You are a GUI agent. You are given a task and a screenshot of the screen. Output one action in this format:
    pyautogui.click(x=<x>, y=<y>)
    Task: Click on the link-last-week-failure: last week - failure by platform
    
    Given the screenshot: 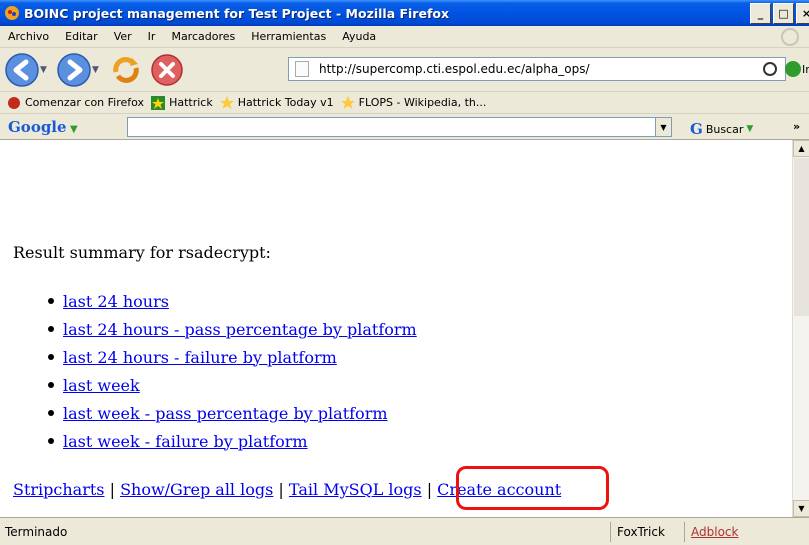 What is the action you would take?
    pyautogui.click(x=185, y=441)
    